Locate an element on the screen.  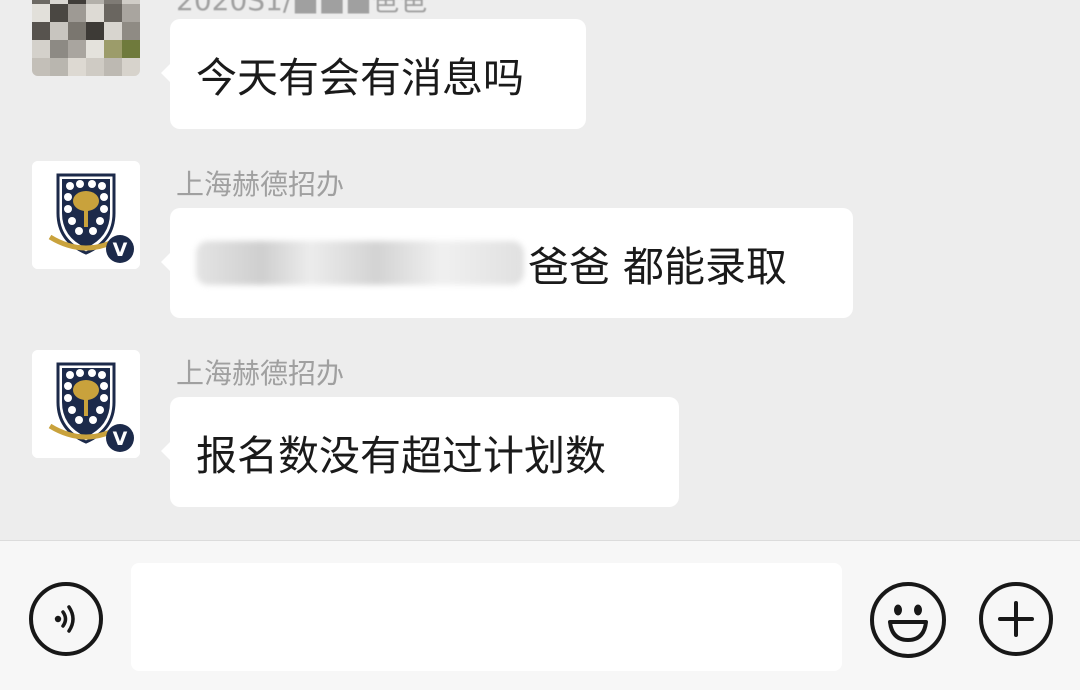
plus-icon is located at coordinates (1016, 619).